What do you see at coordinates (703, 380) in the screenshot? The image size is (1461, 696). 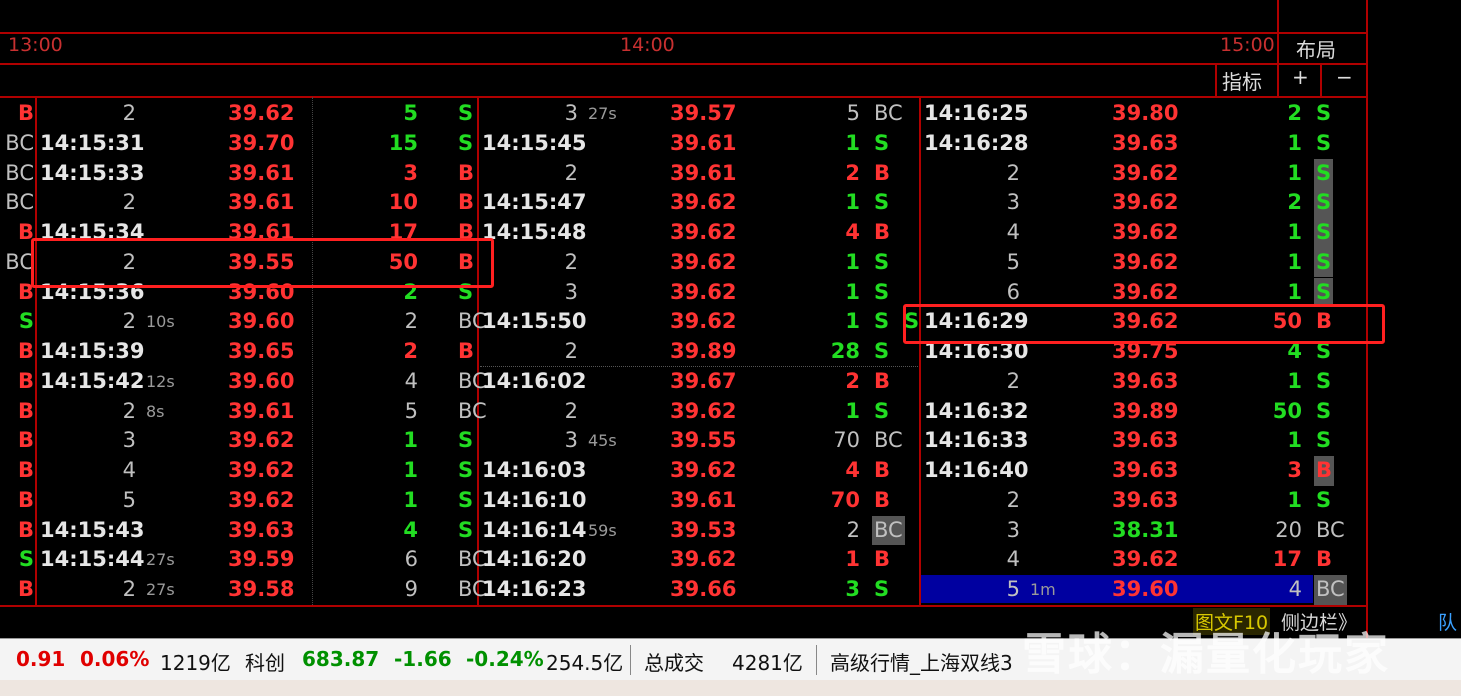 I see `trade-price: 39.67` at bounding box center [703, 380].